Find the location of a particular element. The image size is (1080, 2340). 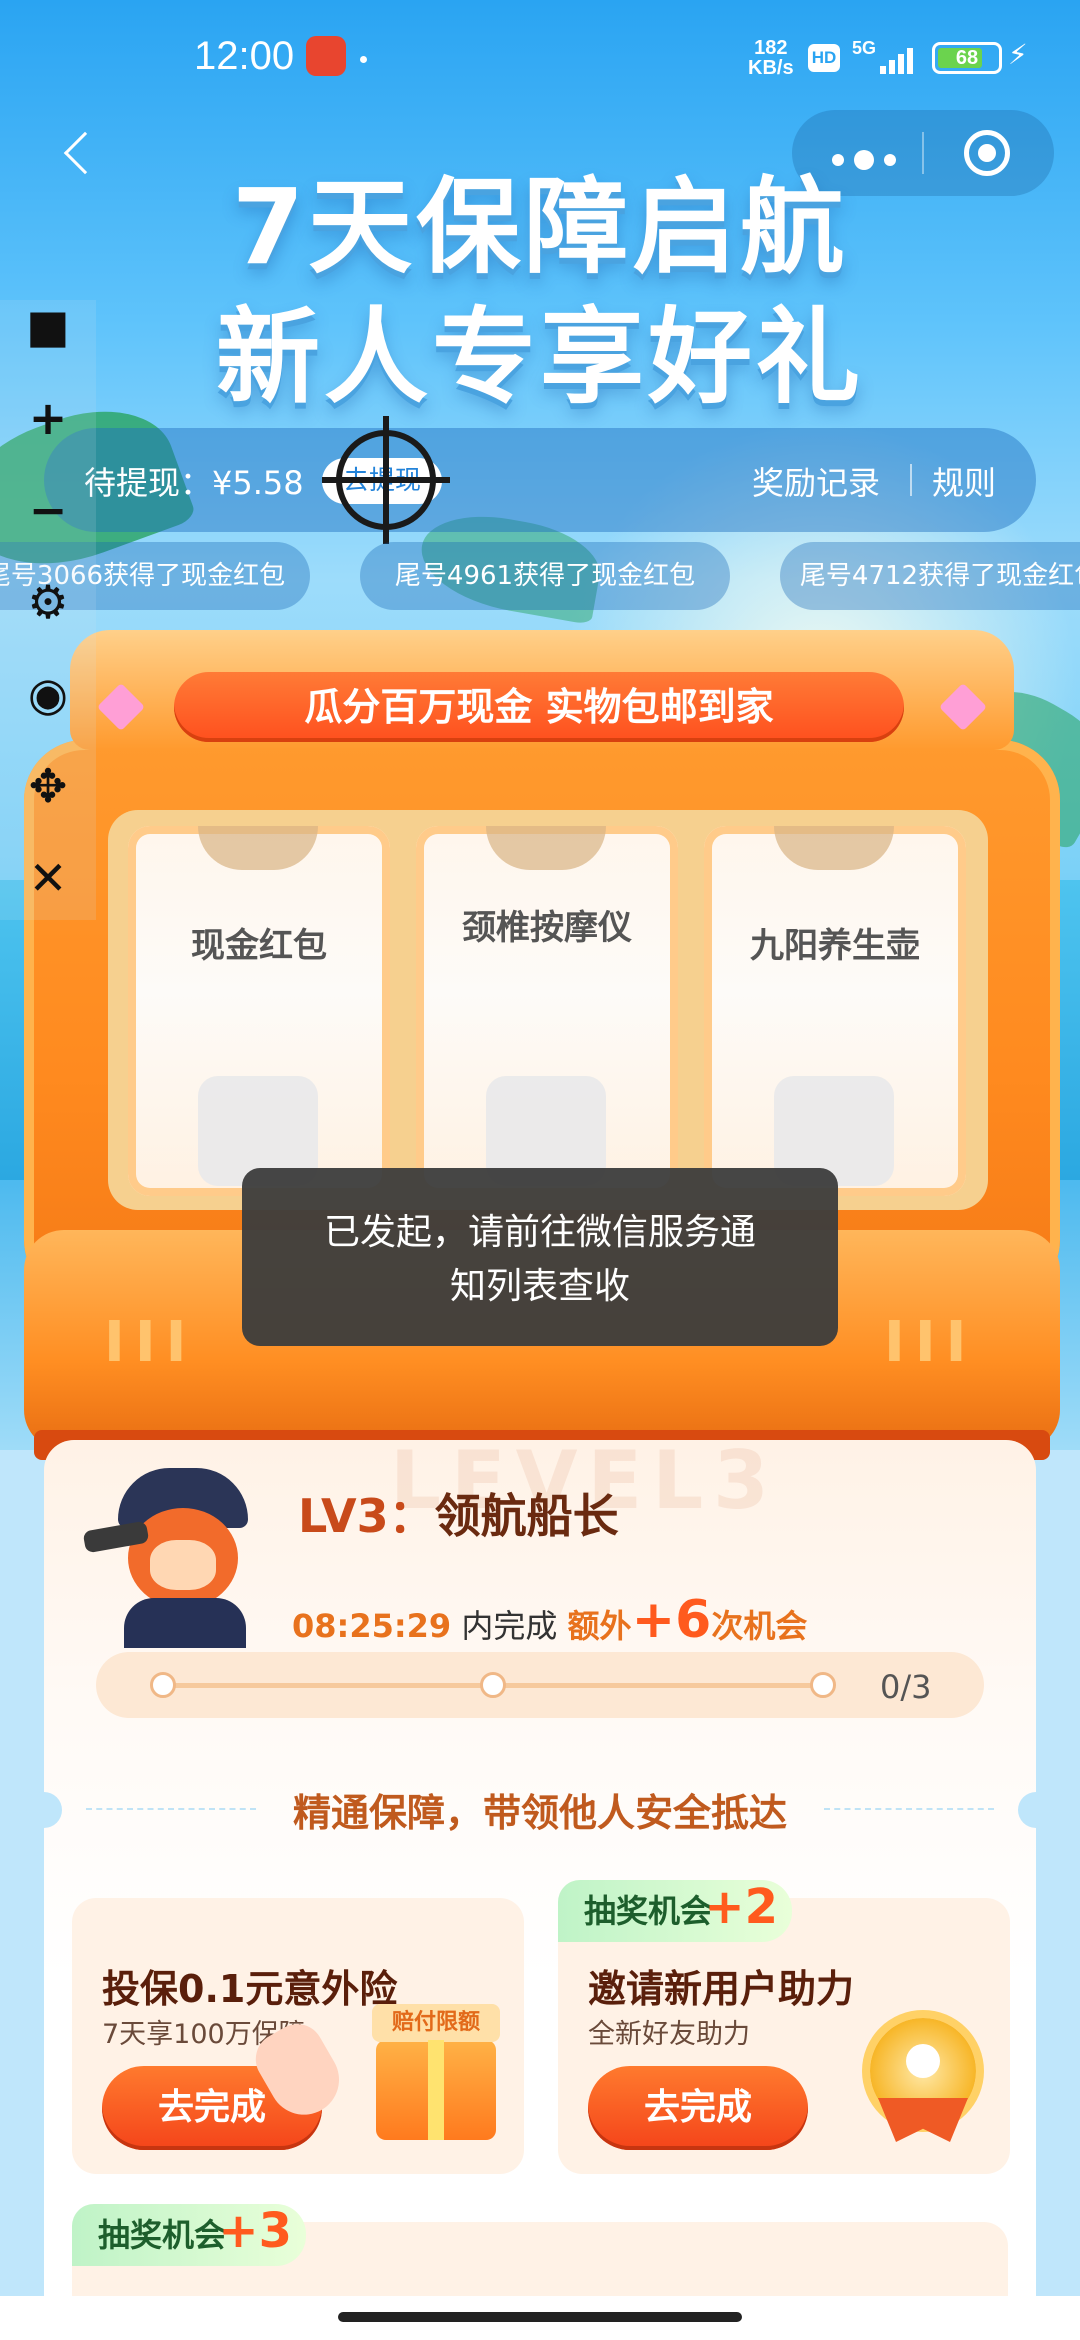

massager-icon is located at coordinates (546, 848).